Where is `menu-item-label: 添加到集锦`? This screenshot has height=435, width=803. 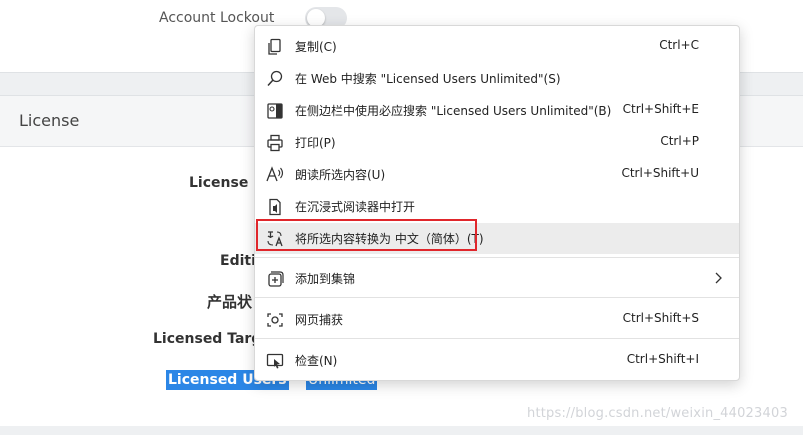 menu-item-label: 添加到集锦 is located at coordinates (325, 279).